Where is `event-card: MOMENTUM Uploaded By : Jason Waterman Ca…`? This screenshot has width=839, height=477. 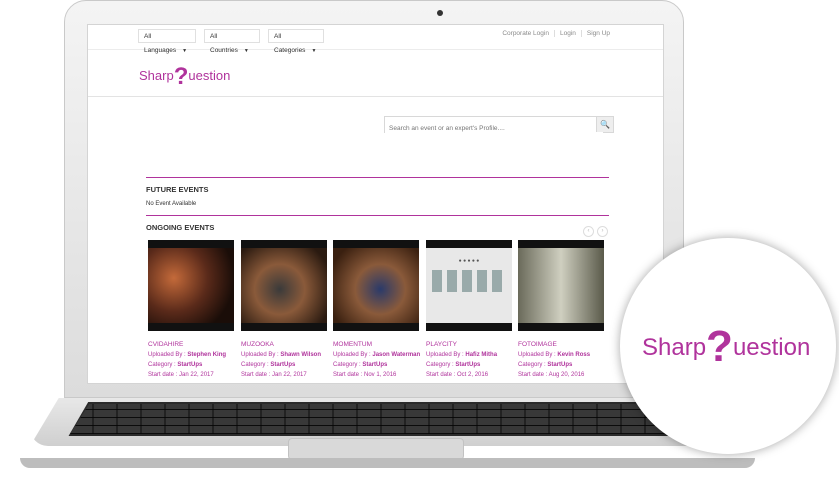 event-card: MOMENTUM Uploaded By : Jason Waterman Ca… is located at coordinates (377, 309).